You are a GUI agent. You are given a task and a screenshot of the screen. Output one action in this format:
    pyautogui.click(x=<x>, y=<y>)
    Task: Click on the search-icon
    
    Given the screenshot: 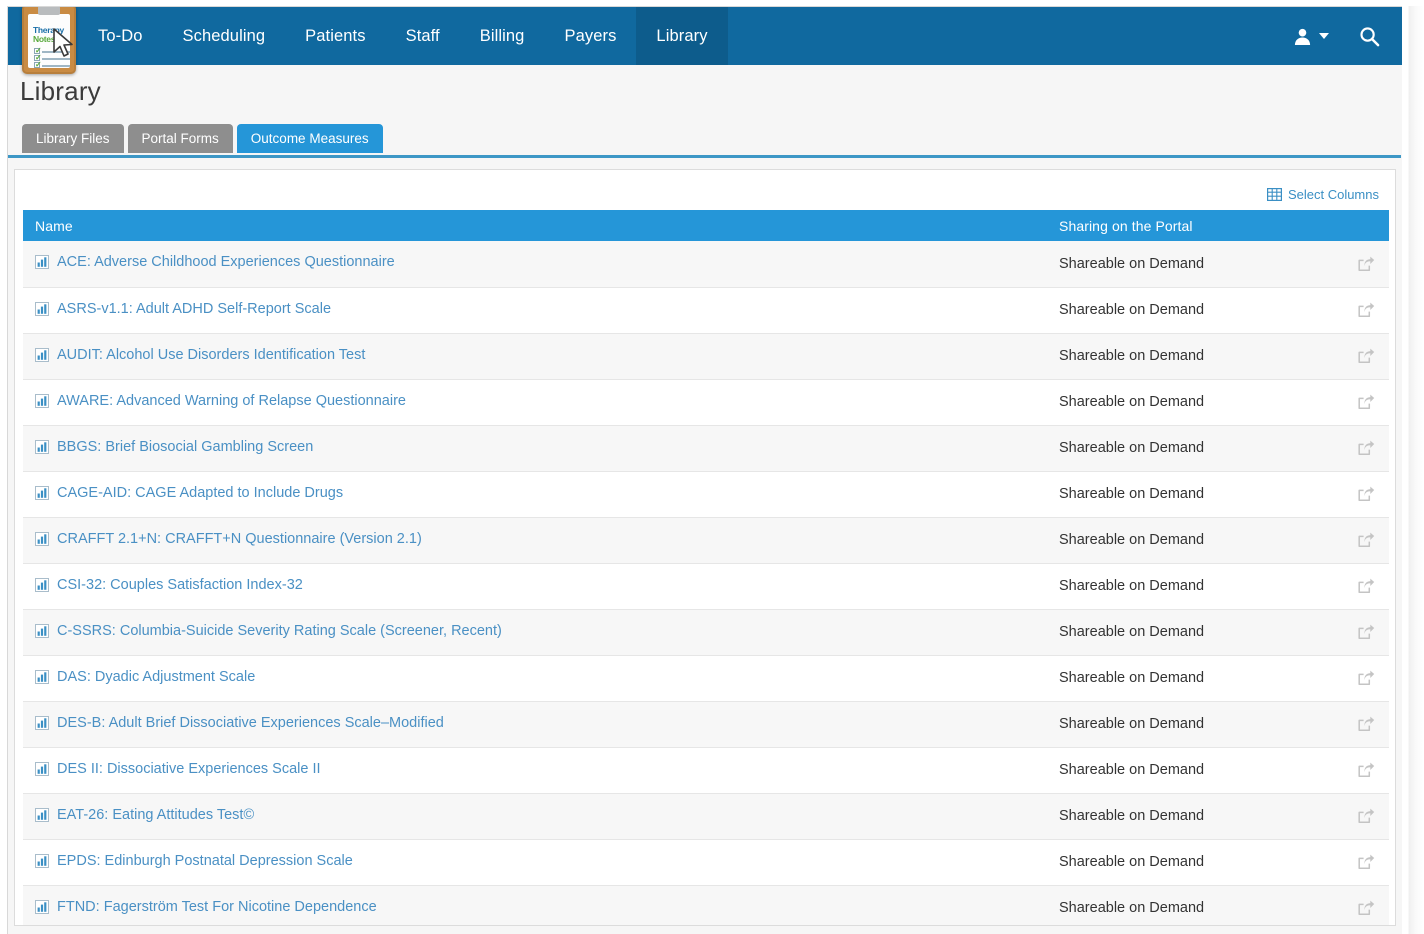 What is the action you would take?
    pyautogui.click(x=1369, y=36)
    